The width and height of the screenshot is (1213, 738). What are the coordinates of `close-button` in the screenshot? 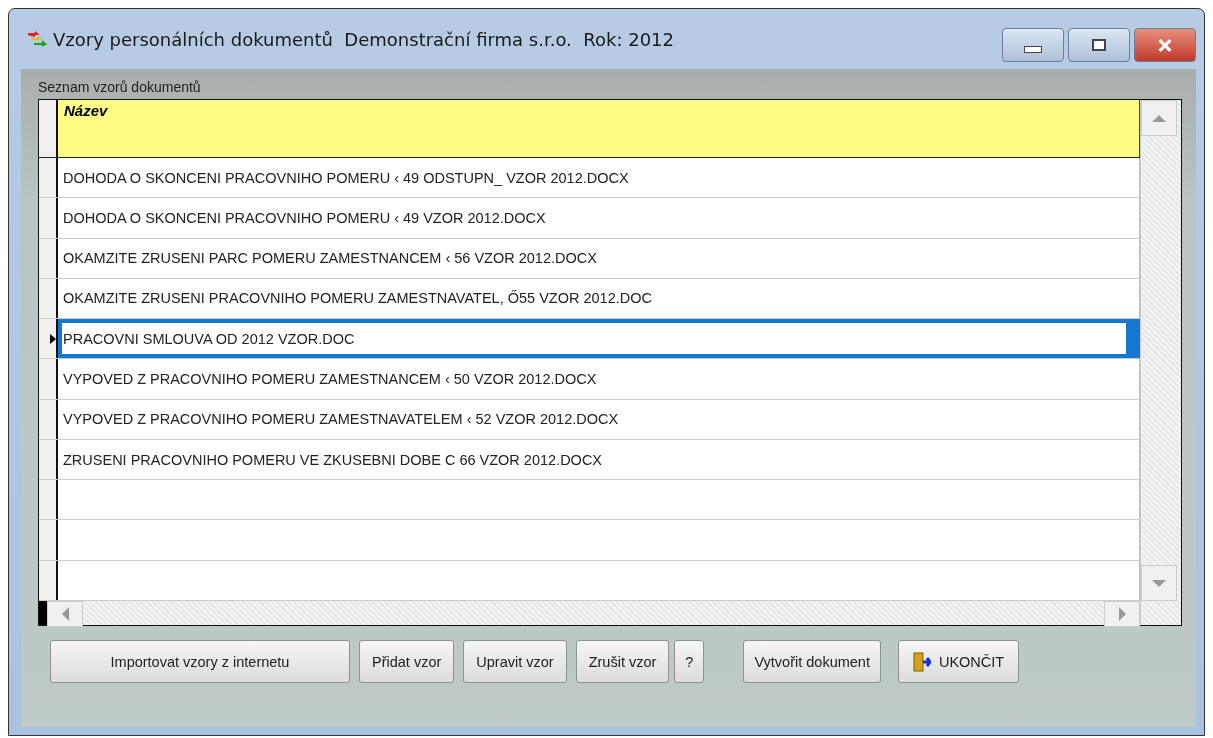 It's located at (1165, 45).